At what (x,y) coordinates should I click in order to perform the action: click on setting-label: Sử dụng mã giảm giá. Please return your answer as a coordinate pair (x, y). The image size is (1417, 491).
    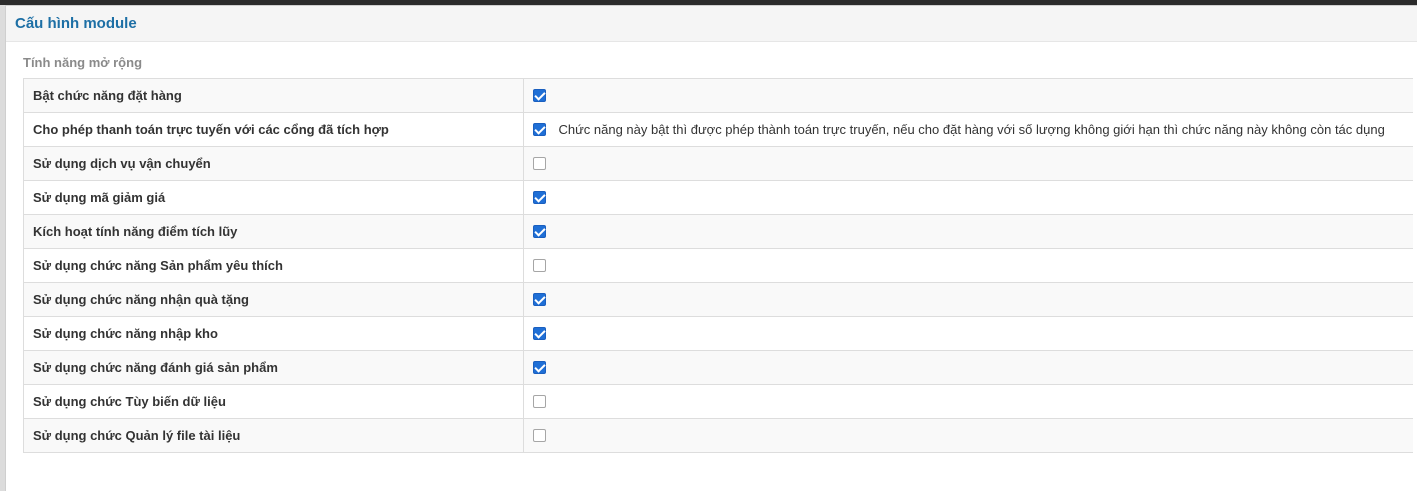
    Looking at the image, I should click on (273, 197).